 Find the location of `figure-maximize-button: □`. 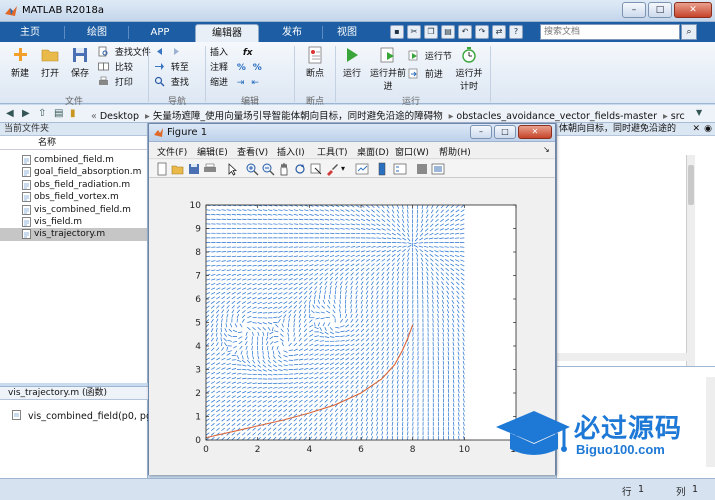

figure-maximize-button: □ is located at coordinates (505, 132).